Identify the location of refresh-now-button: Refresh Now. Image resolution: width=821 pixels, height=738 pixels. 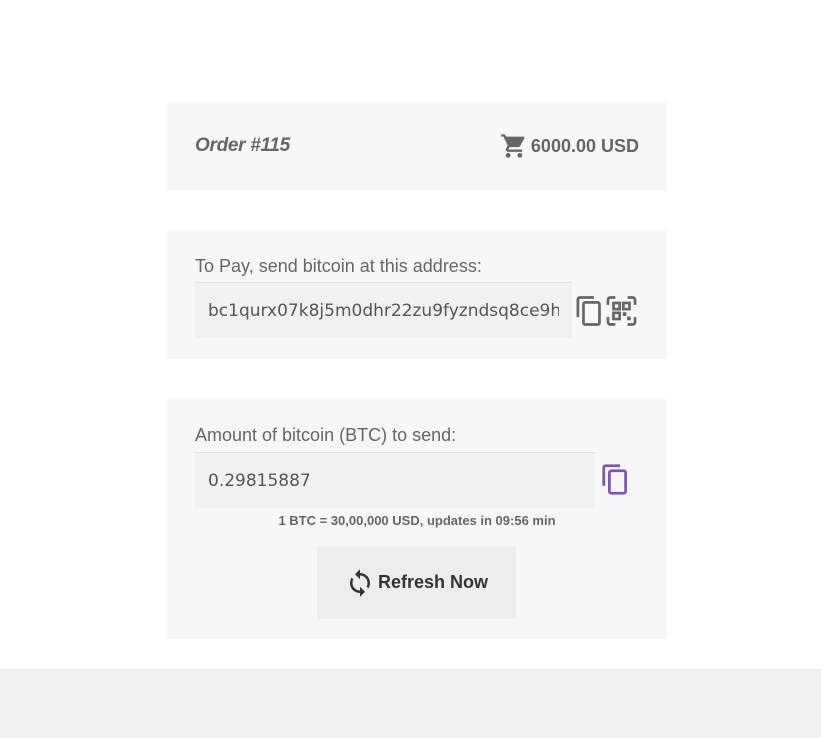
(416, 582).